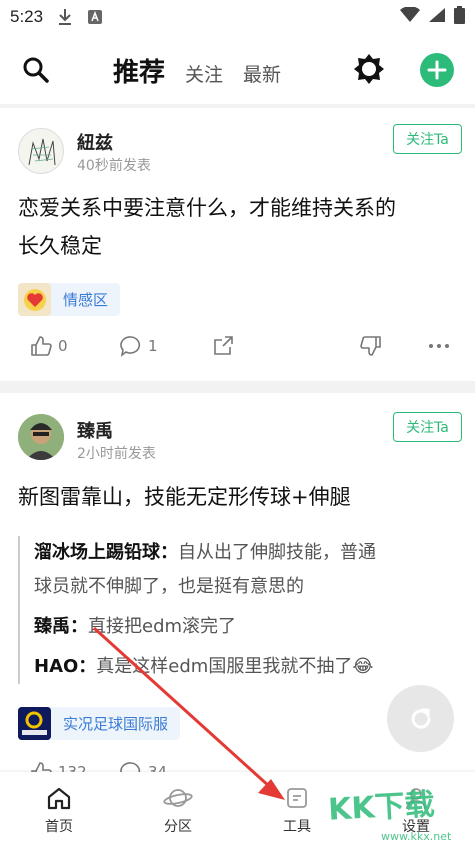 This screenshot has width=475, height=846. What do you see at coordinates (204, 666) in the screenshot?
I see `comment-line: HAO：真是这样edm国服里我就不抽了😂` at bounding box center [204, 666].